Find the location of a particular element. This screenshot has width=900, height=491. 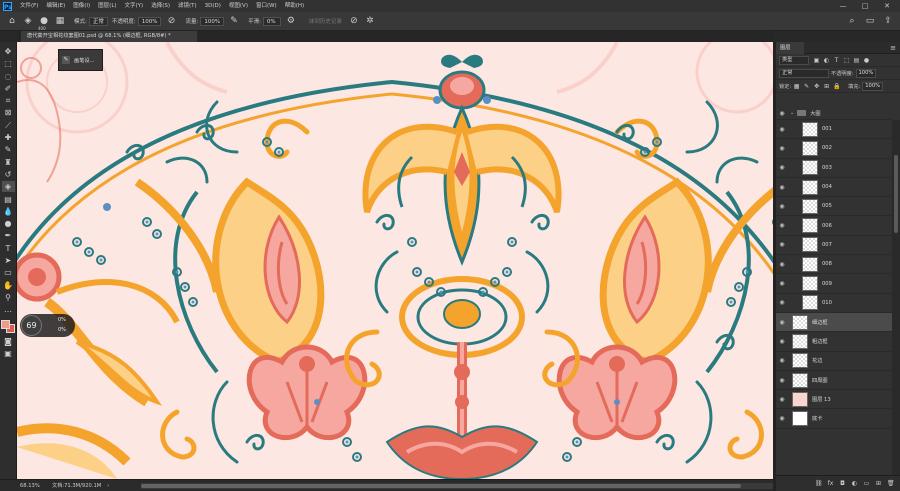

healing-brush-tool-icon: ✚ is located at coordinates (8, 137).